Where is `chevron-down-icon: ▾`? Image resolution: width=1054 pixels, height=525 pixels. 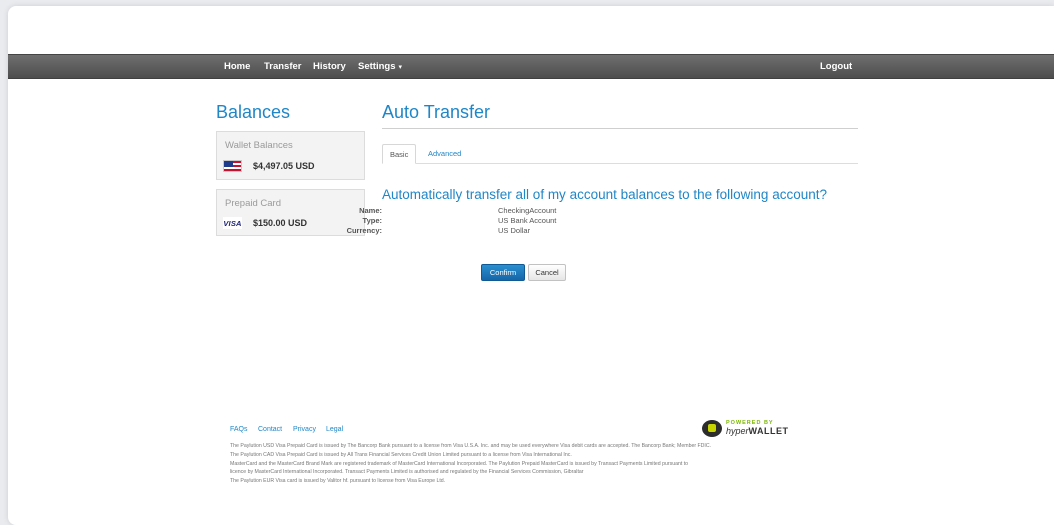
chevron-down-icon: ▾ is located at coordinates (400, 67).